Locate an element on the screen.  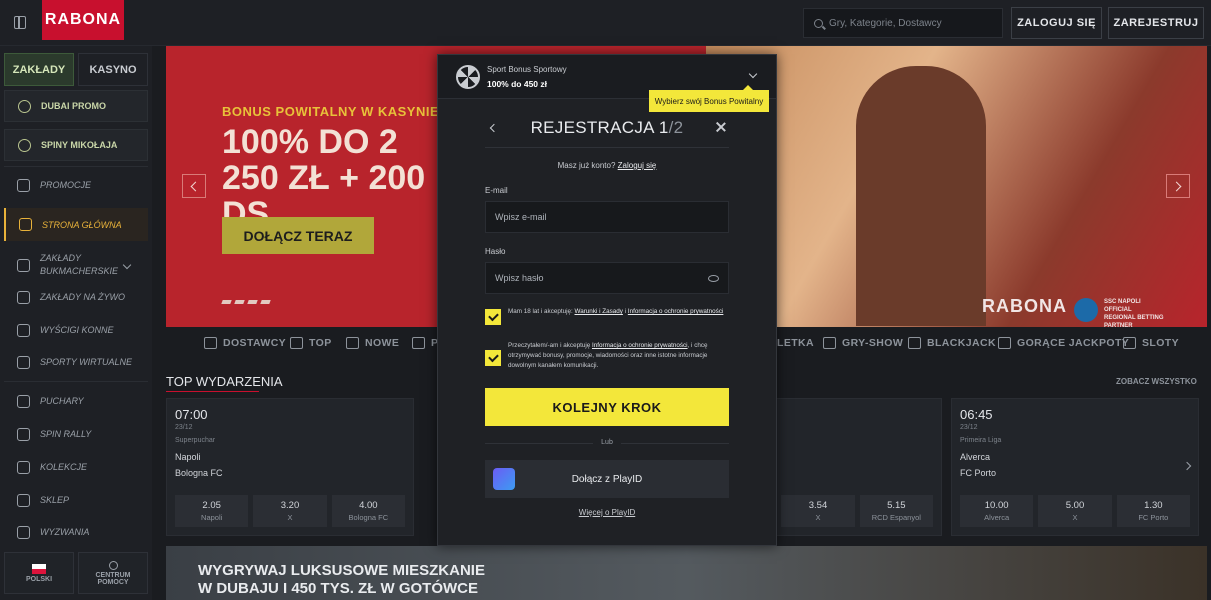
login-button: ZALOGUJ SIĘ is located at coordinates (1056, 23).